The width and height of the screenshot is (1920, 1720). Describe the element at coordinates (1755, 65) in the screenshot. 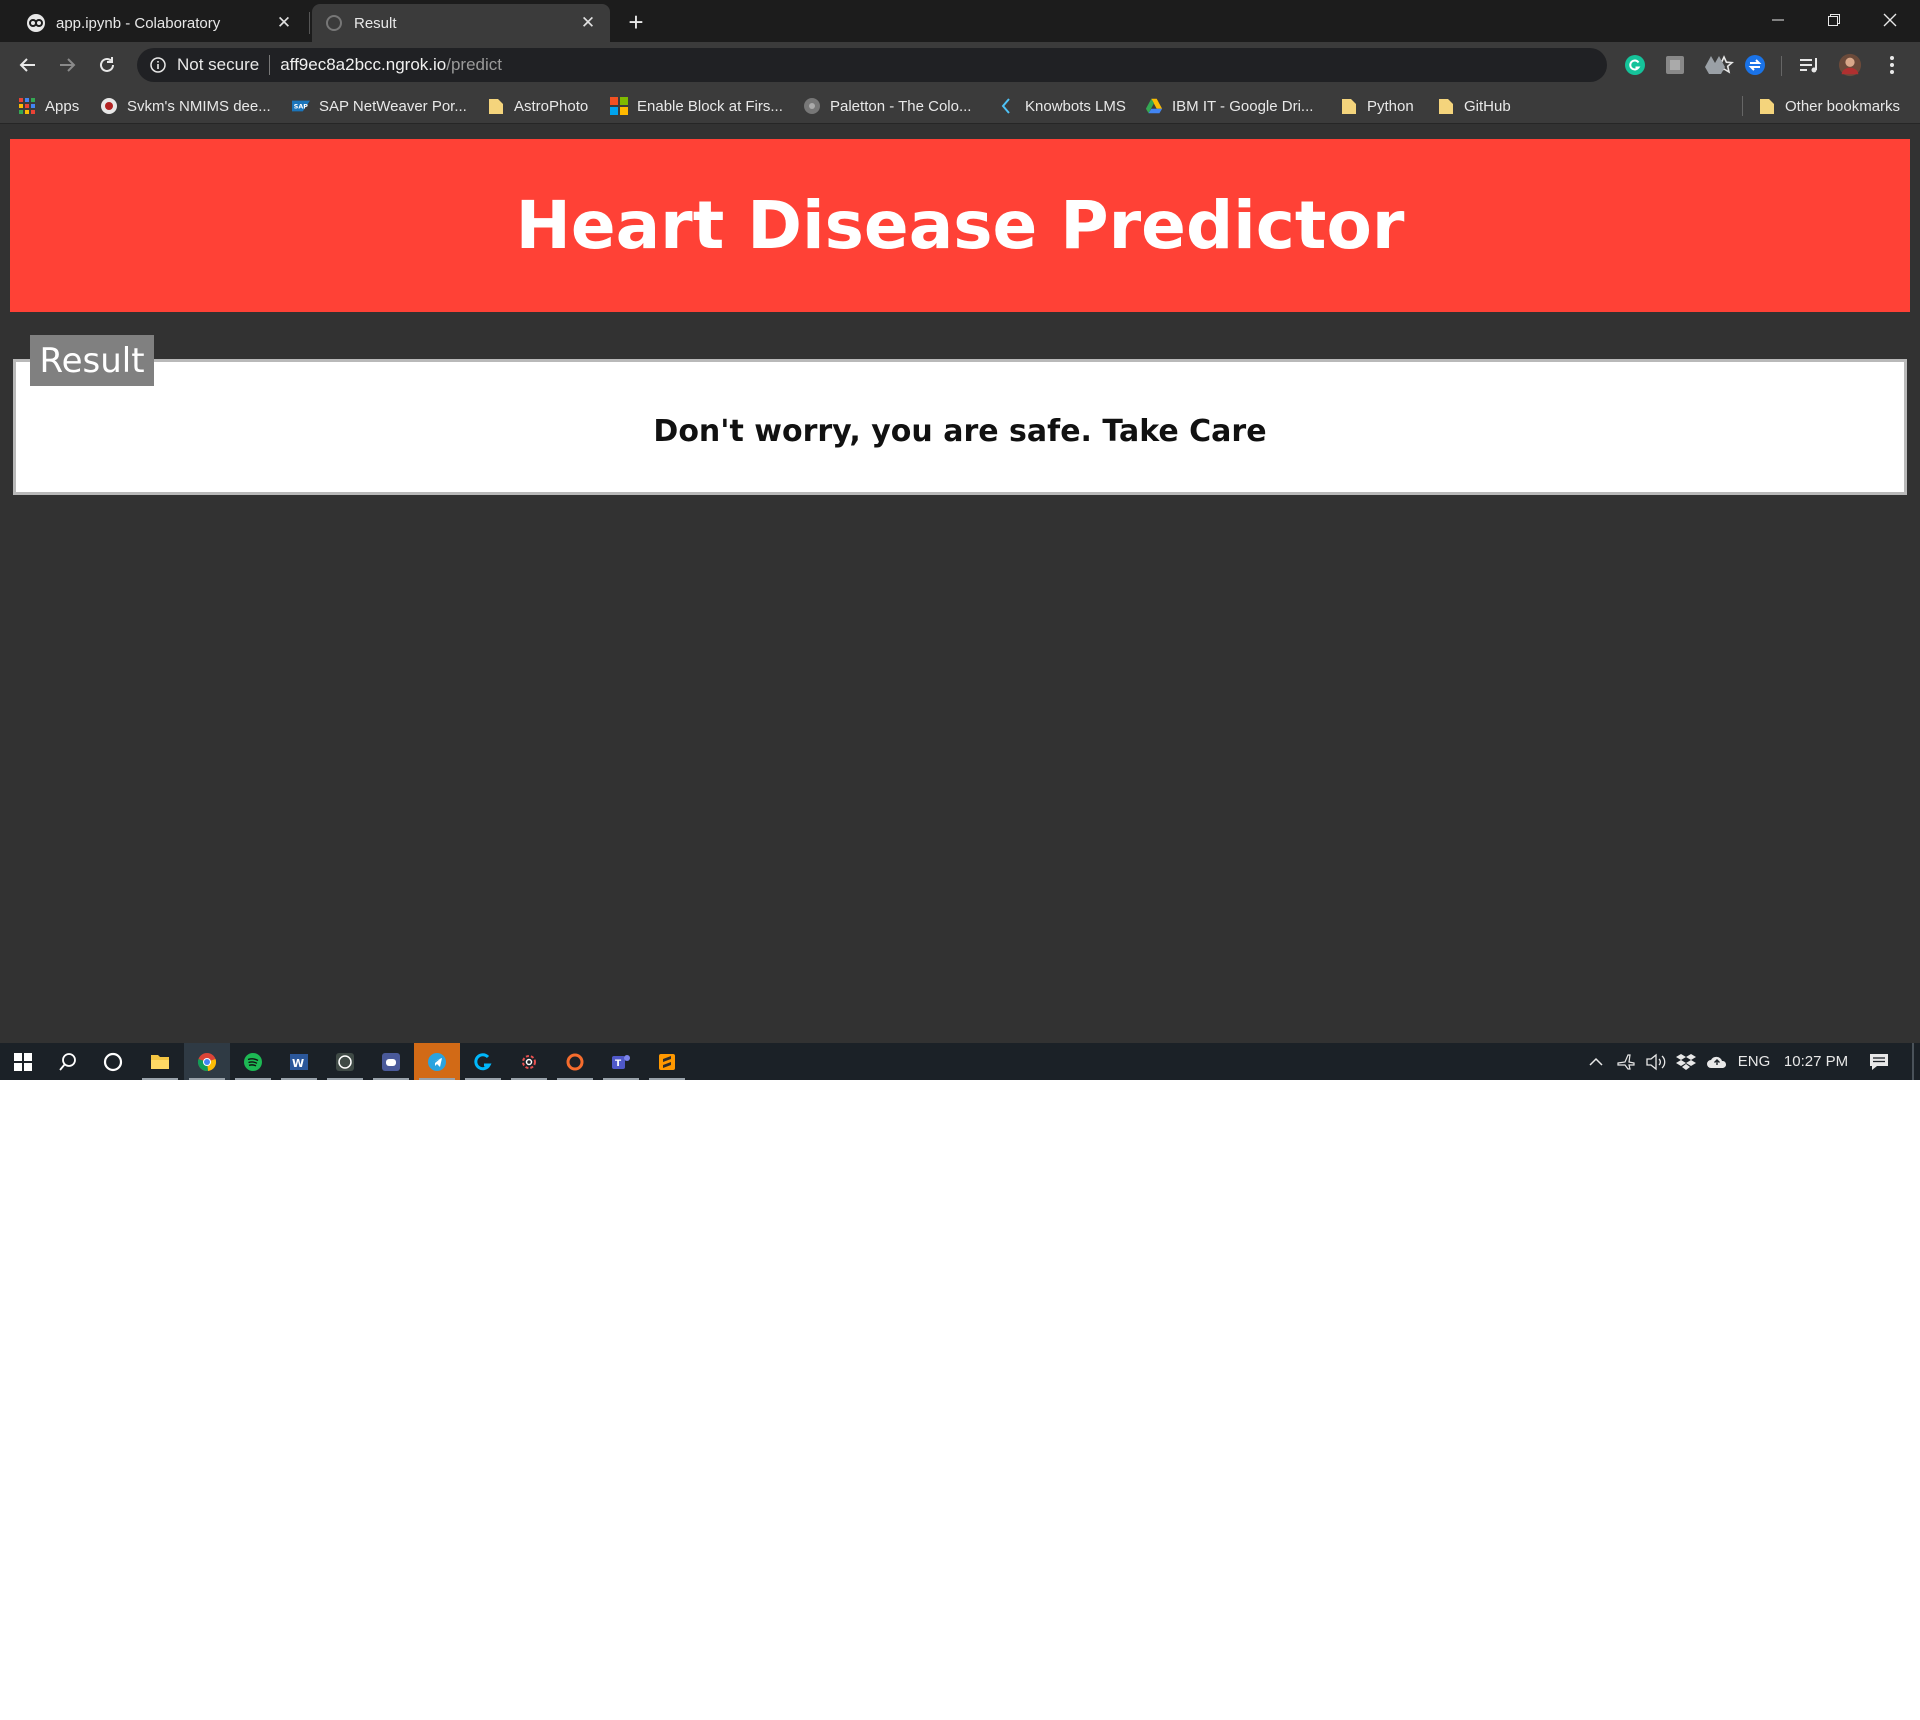

I see `sync-extension-icon` at that location.